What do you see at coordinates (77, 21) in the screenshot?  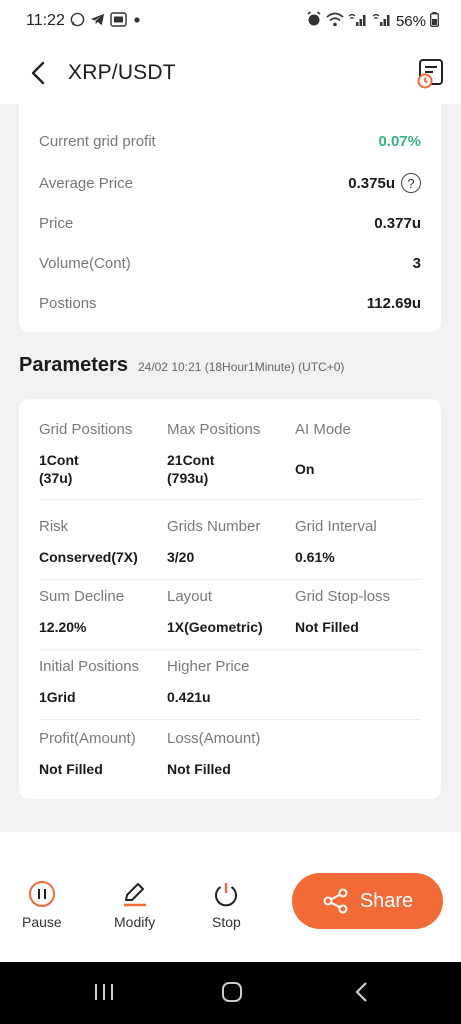 I see `whatsapp-icon` at bounding box center [77, 21].